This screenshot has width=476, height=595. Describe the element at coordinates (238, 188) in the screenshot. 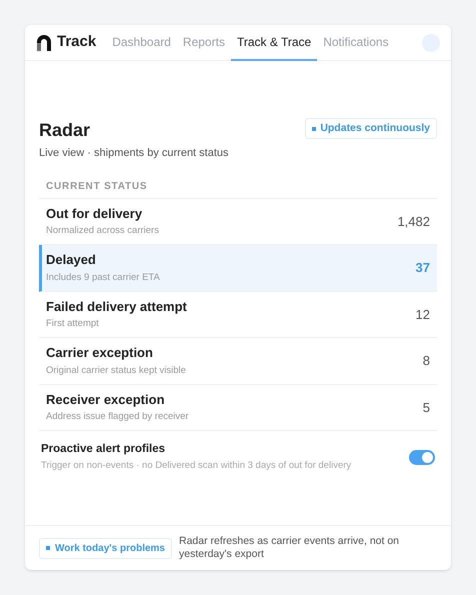

I see `section-label: CURRENT STATUS` at that location.